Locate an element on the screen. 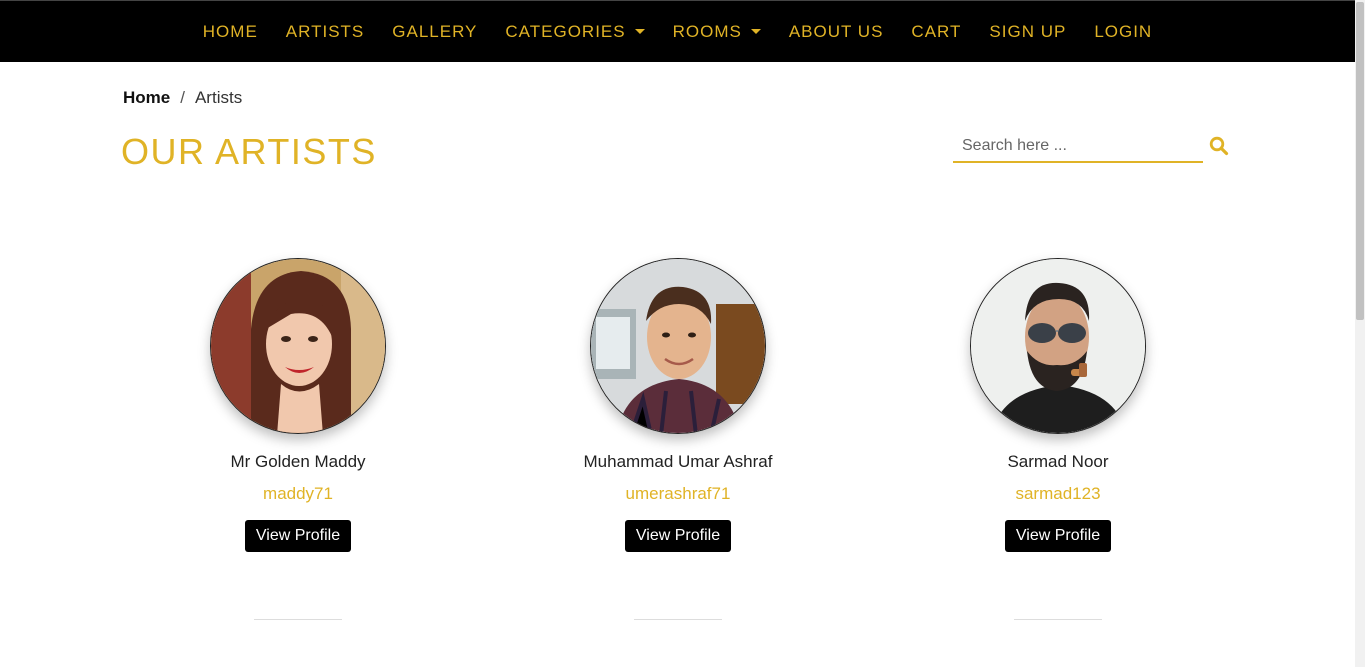 This screenshot has height=667, width=1365. search-bar is located at coordinates (1091, 147).